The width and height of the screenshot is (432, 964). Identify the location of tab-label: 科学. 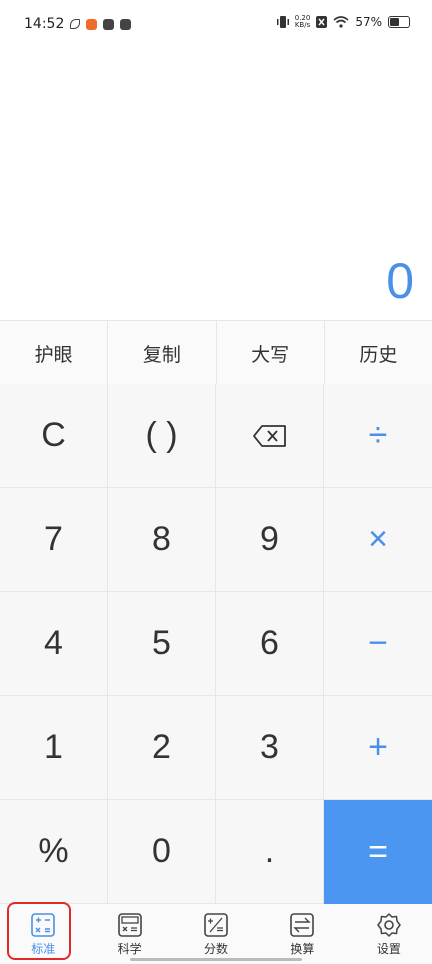
(129, 948).